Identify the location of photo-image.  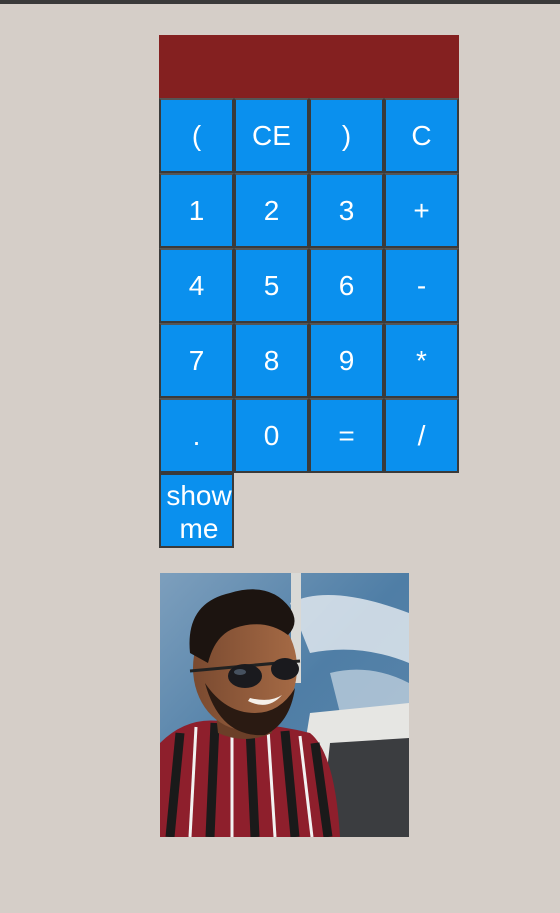
(284, 705).